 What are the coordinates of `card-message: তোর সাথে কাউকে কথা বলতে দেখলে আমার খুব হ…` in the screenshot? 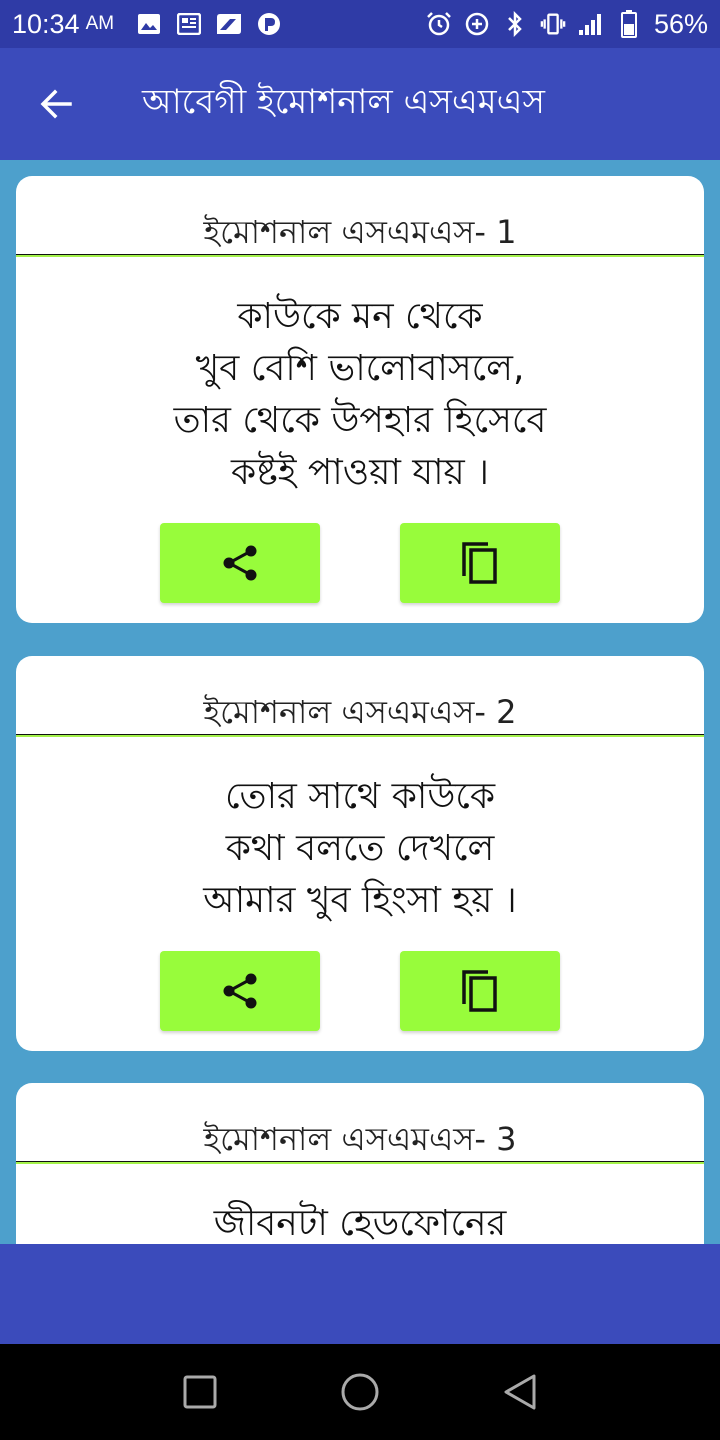 It's located at (360, 832).